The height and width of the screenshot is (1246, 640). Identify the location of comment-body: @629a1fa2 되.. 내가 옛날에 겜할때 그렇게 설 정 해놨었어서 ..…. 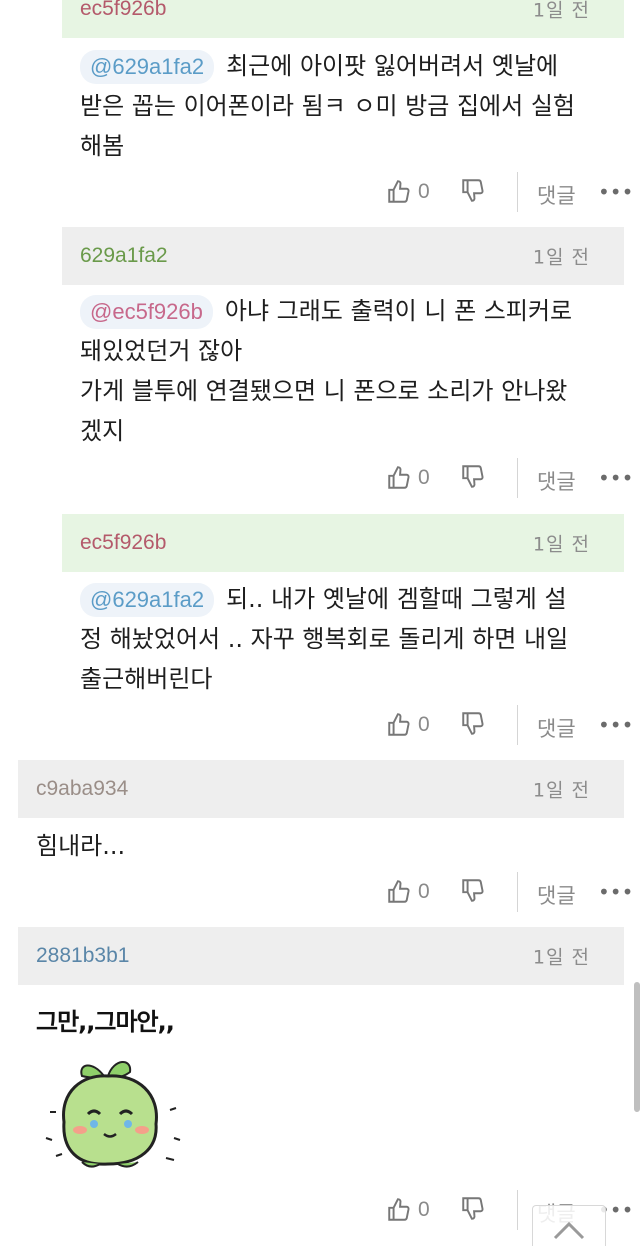
(355, 639).